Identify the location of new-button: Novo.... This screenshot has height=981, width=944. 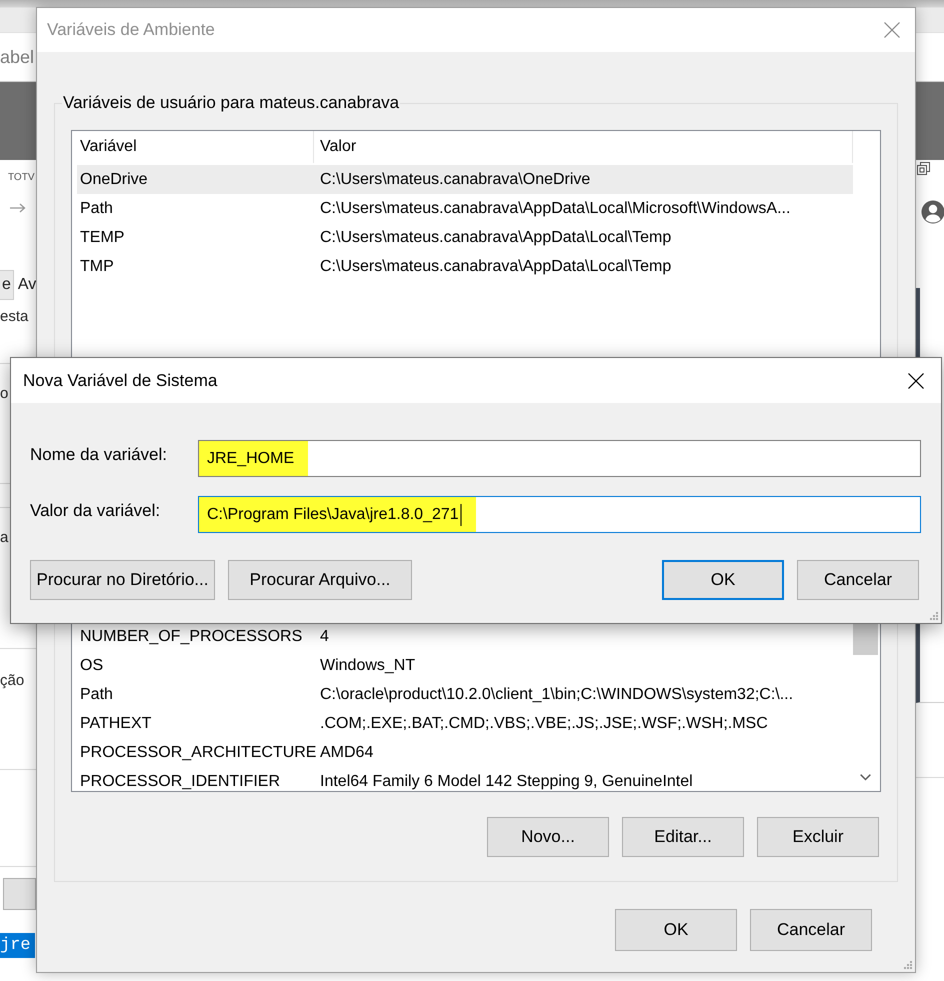
(548, 837).